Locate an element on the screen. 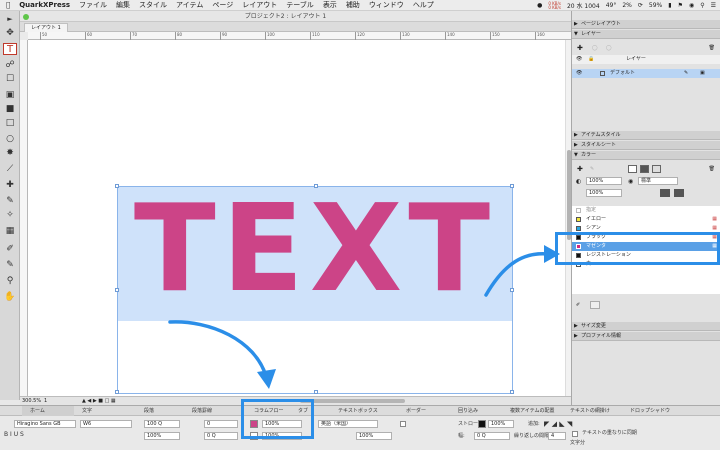 The image size is (720, 450). option-checkbox is located at coordinates (403, 424).